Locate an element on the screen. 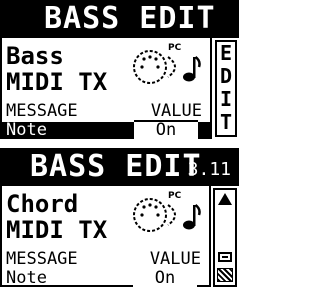  scroll-up-arrow-icon is located at coordinates (225, 199).